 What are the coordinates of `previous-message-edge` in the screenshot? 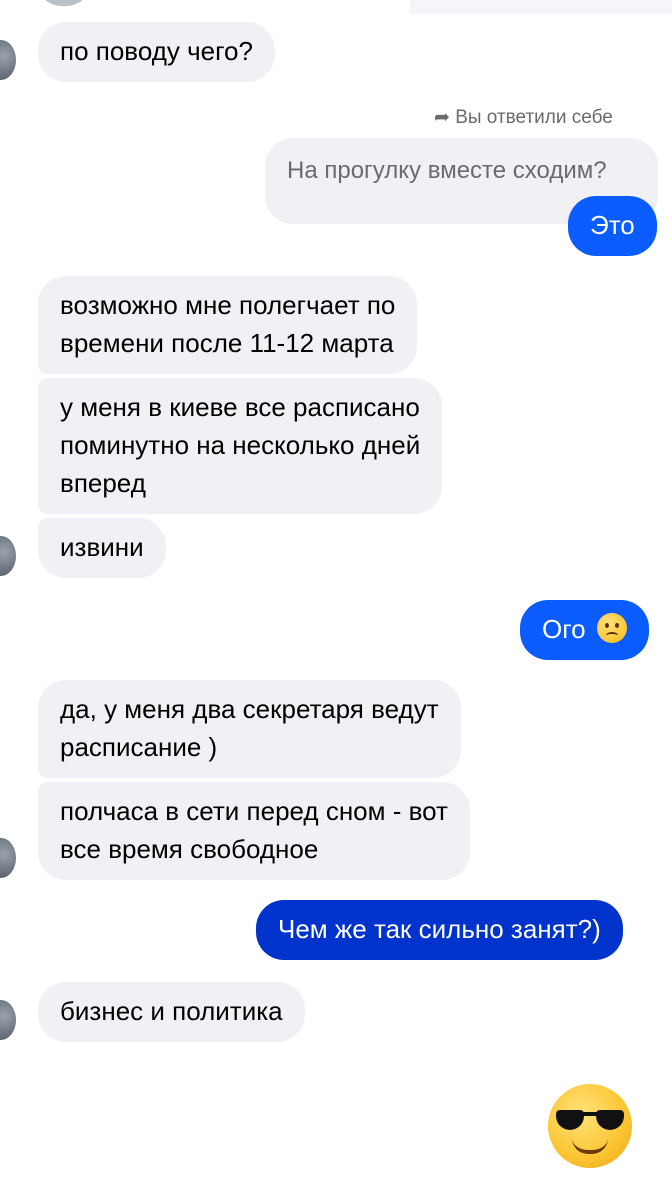 It's located at (541, 7).